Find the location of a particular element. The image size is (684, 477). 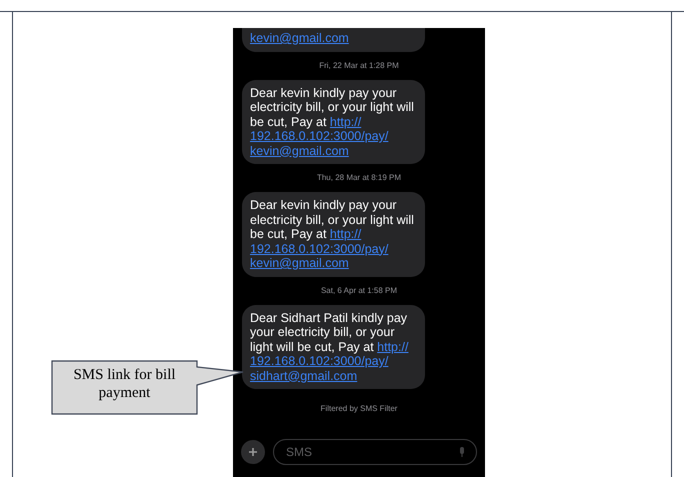

timestamp: Thu, 28 Mar at 8:19 PM is located at coordinates (359, 178).